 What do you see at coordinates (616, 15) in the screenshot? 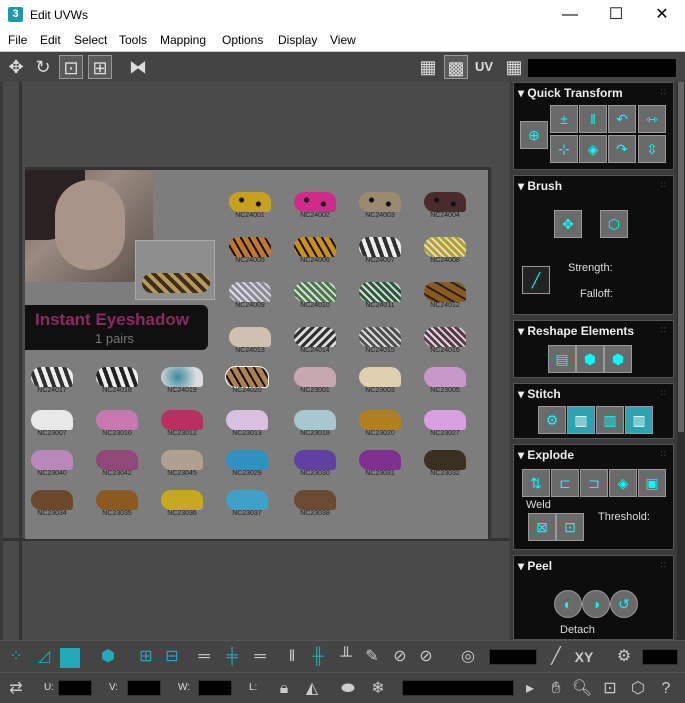
I see `maximize-button: ☐` at bounding box center [616, 15].